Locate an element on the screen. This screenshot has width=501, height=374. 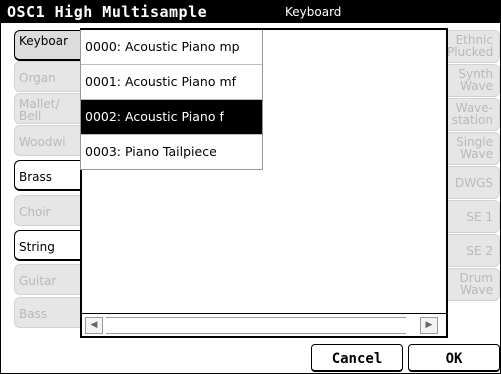
tab-string: String is located at coordinates (47, 245).